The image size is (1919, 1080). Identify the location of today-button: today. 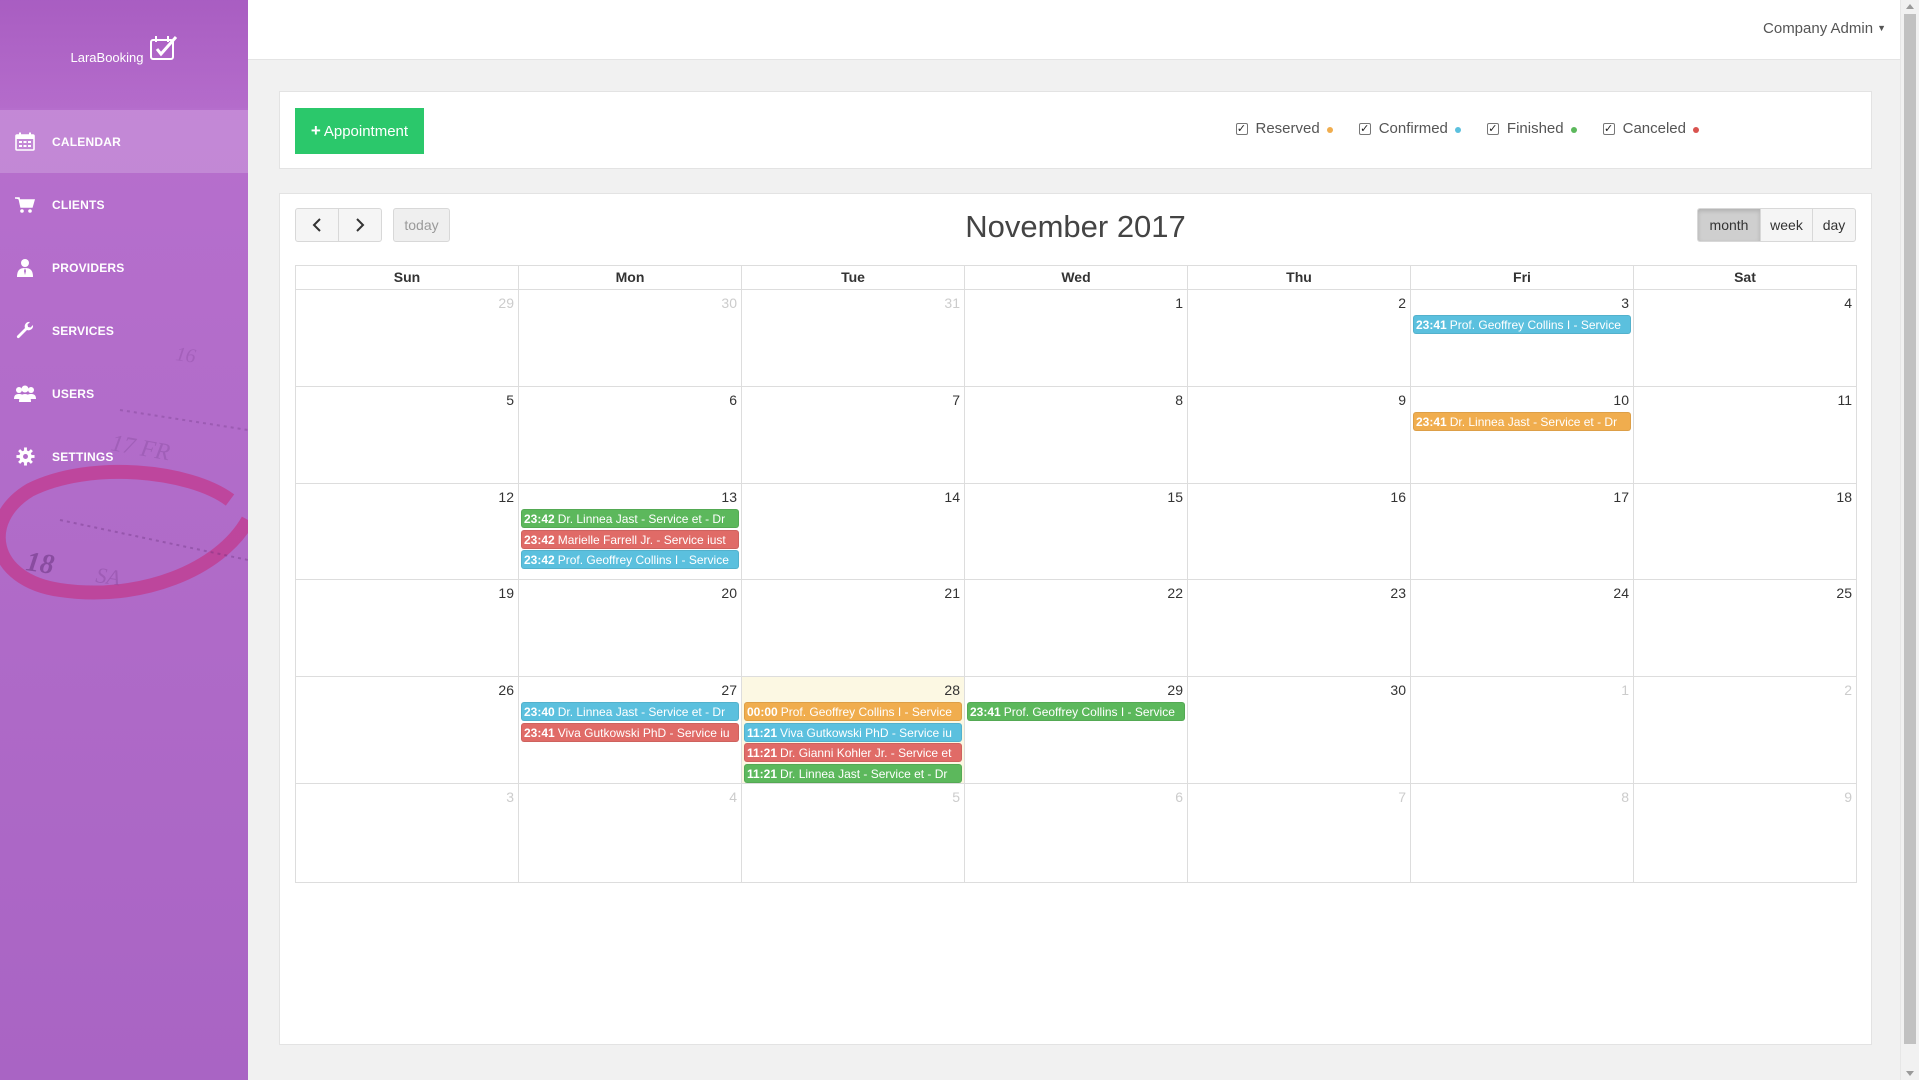
(421, 225).